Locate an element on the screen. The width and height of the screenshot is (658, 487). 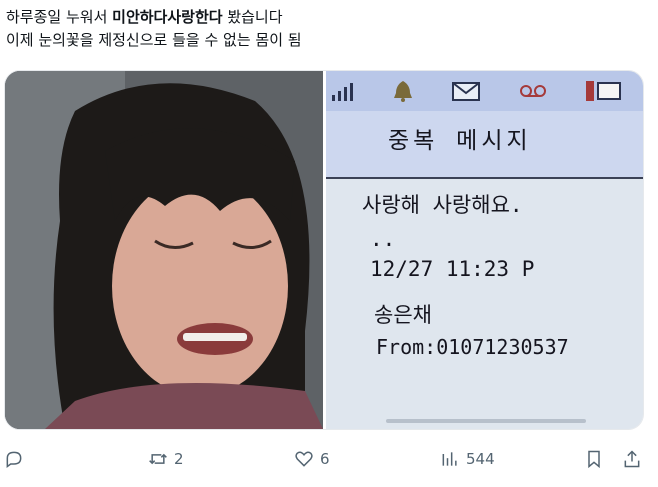
phone-from-number: From:01071230537 is located at coordinates (472, 347).